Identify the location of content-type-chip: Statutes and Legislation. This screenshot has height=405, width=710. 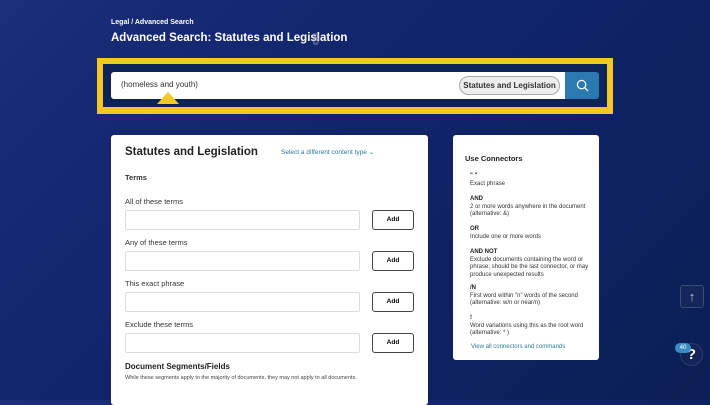
(509, 85).